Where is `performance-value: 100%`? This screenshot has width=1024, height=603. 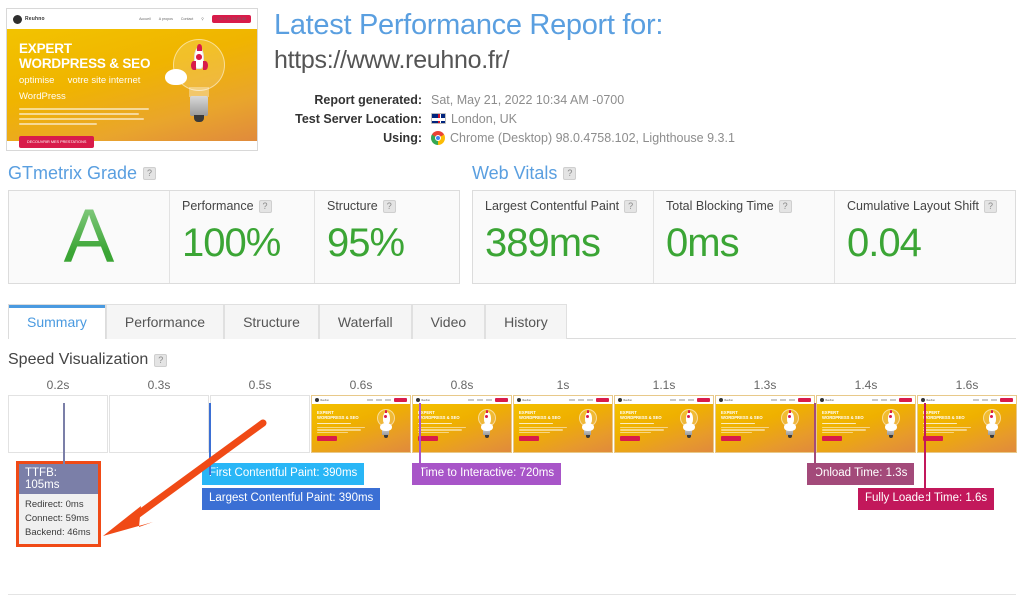
performance-value: 100% is located at coordinates (231, 243).